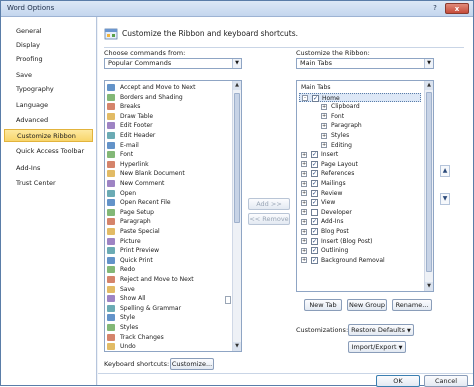 This screenshot has width=474, height=387. What do you see at coordinates (365, 63) in the screenshot?
I see `customize-ribbon-combo: Main Tabs ▼` at bounding box center [365, 63].